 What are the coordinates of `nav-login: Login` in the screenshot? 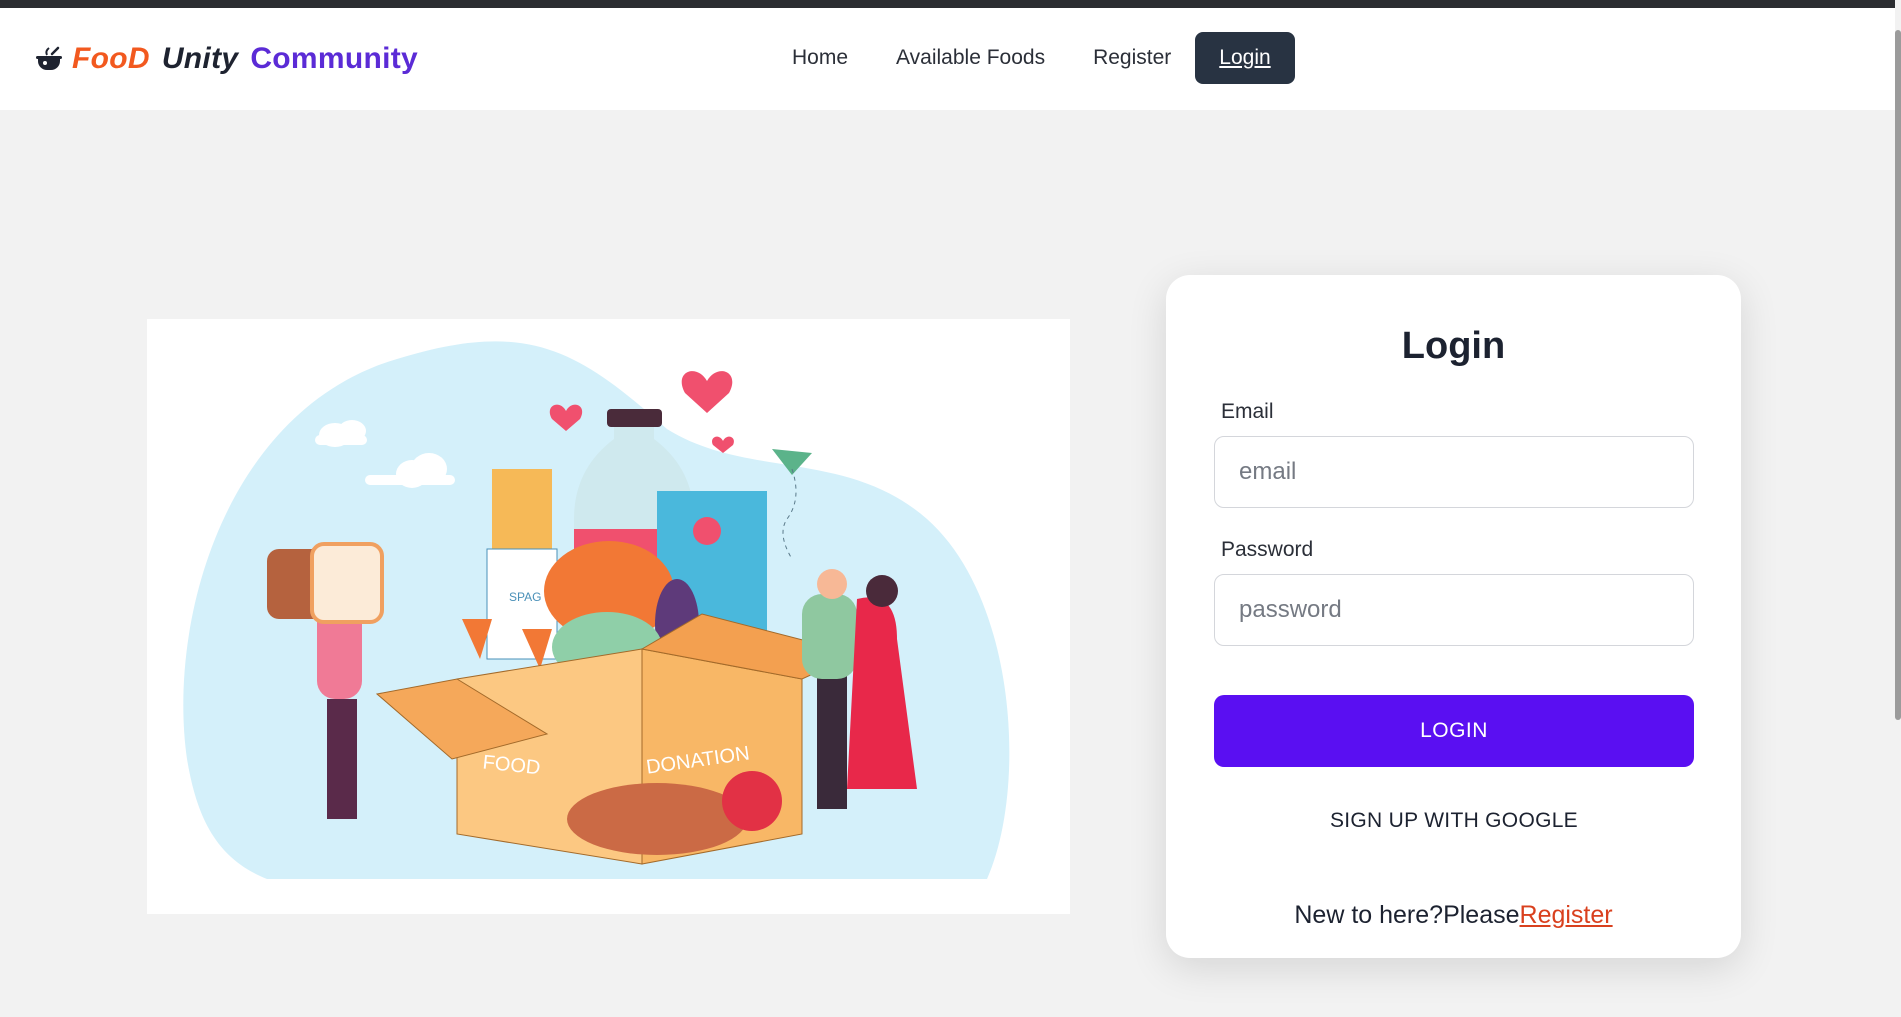 It's located at (1245, 58).